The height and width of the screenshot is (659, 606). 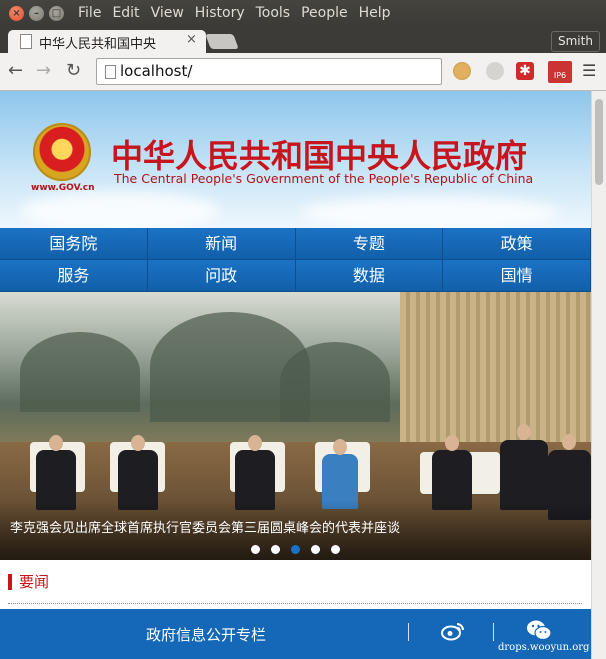 I want to click on address-text: localhost/, so click(x=156, y=71).